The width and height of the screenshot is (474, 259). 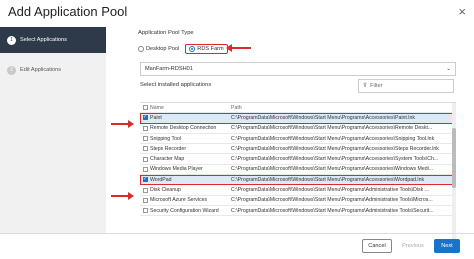 What do you see at coordinates (298, 69) in the screenshot?
I see `farm-select: ManFarm-RDSH01 ⌄` at bounding box center [298, 69].